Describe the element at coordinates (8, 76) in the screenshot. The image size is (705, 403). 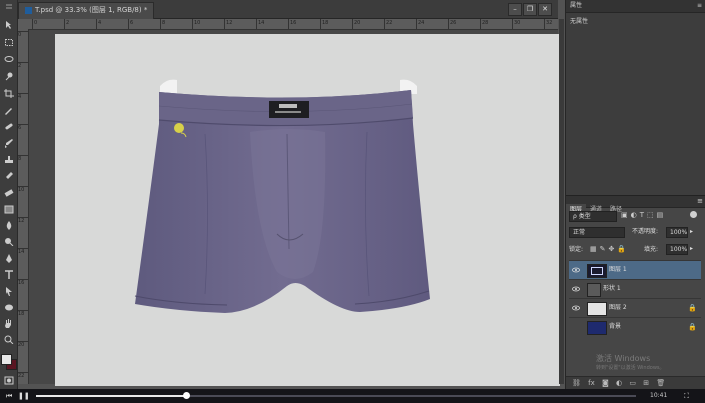
I see `quick-selection-tool-icon` at that location.